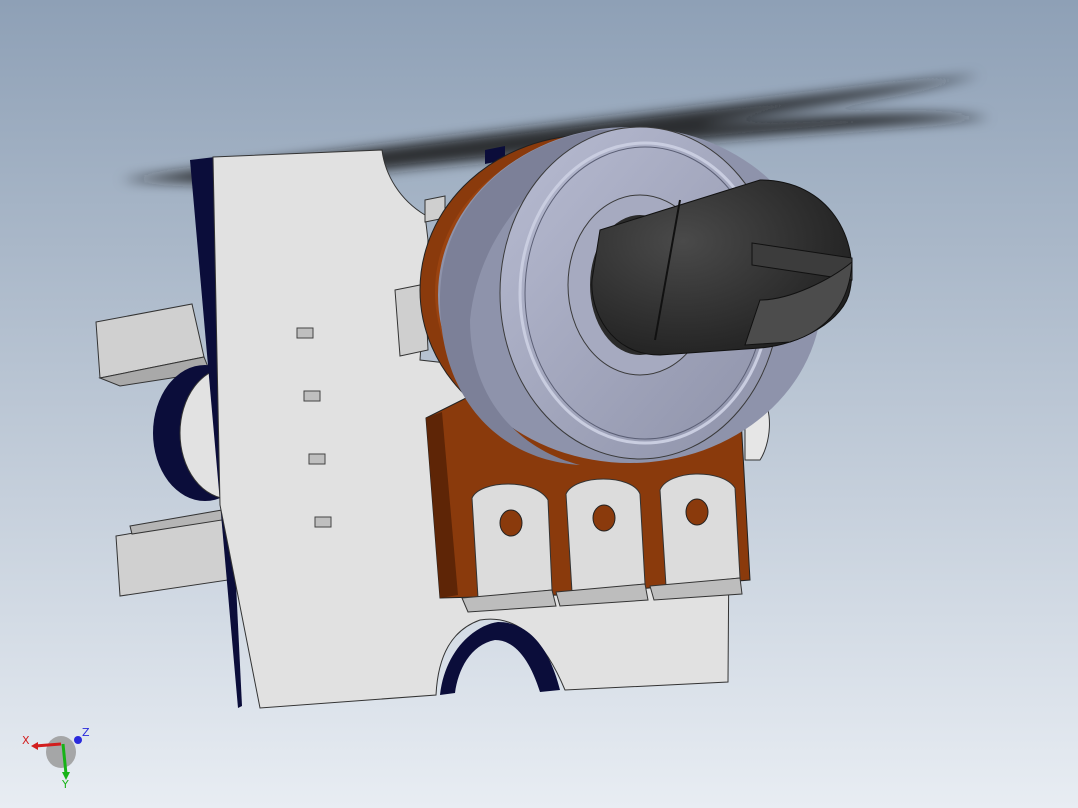 The height and width of the screenshot is (808, 1078). I want to click on y-axis-label: Y, so click(65, 784).